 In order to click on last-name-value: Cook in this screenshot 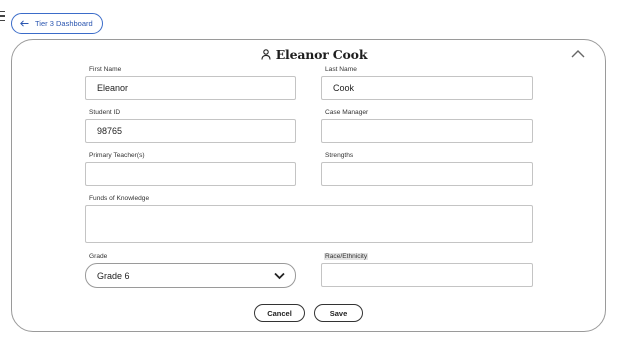, I will do `click(344, 88)`.